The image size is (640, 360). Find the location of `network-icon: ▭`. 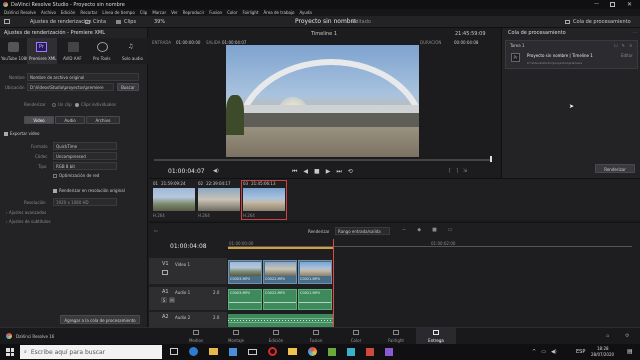

network-icon: ▭ is located at coordinates (543, 352).